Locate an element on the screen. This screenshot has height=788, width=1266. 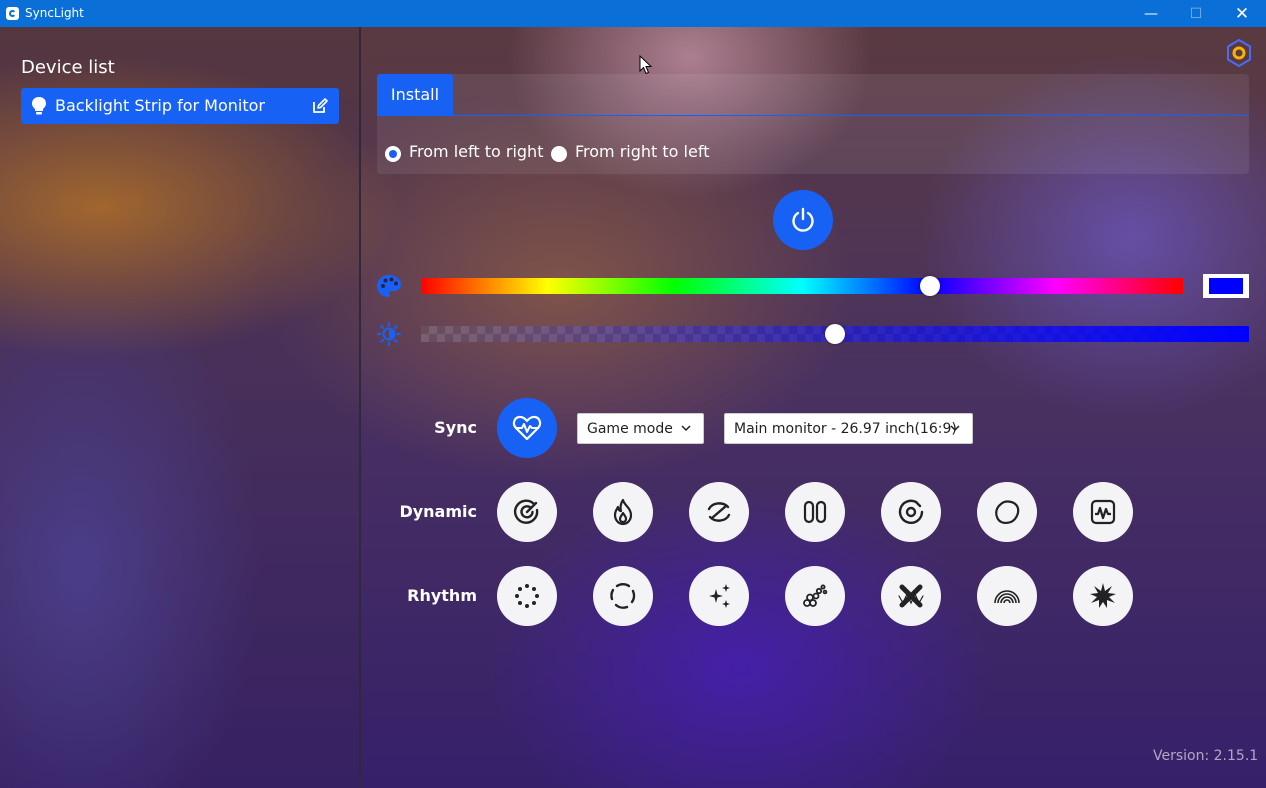
window-title: SyncLight is located at coordinates (54, 13).